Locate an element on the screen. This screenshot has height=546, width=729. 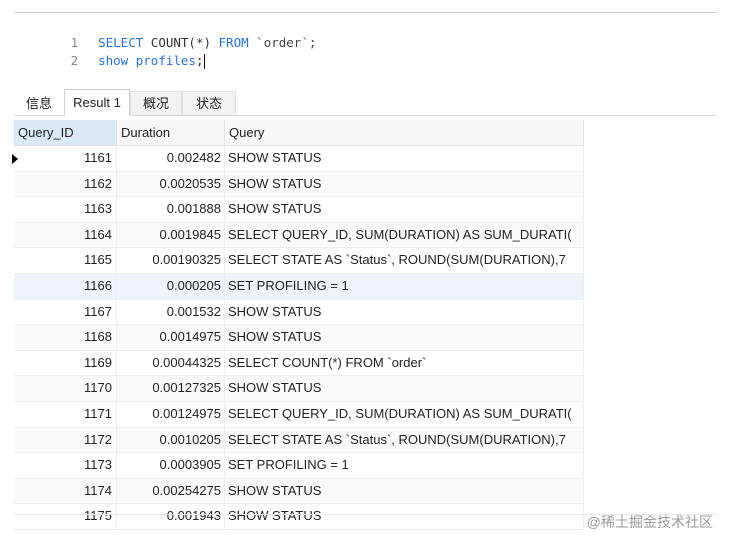
cell-query-id: 1172 is located at coordinates (65, 440).